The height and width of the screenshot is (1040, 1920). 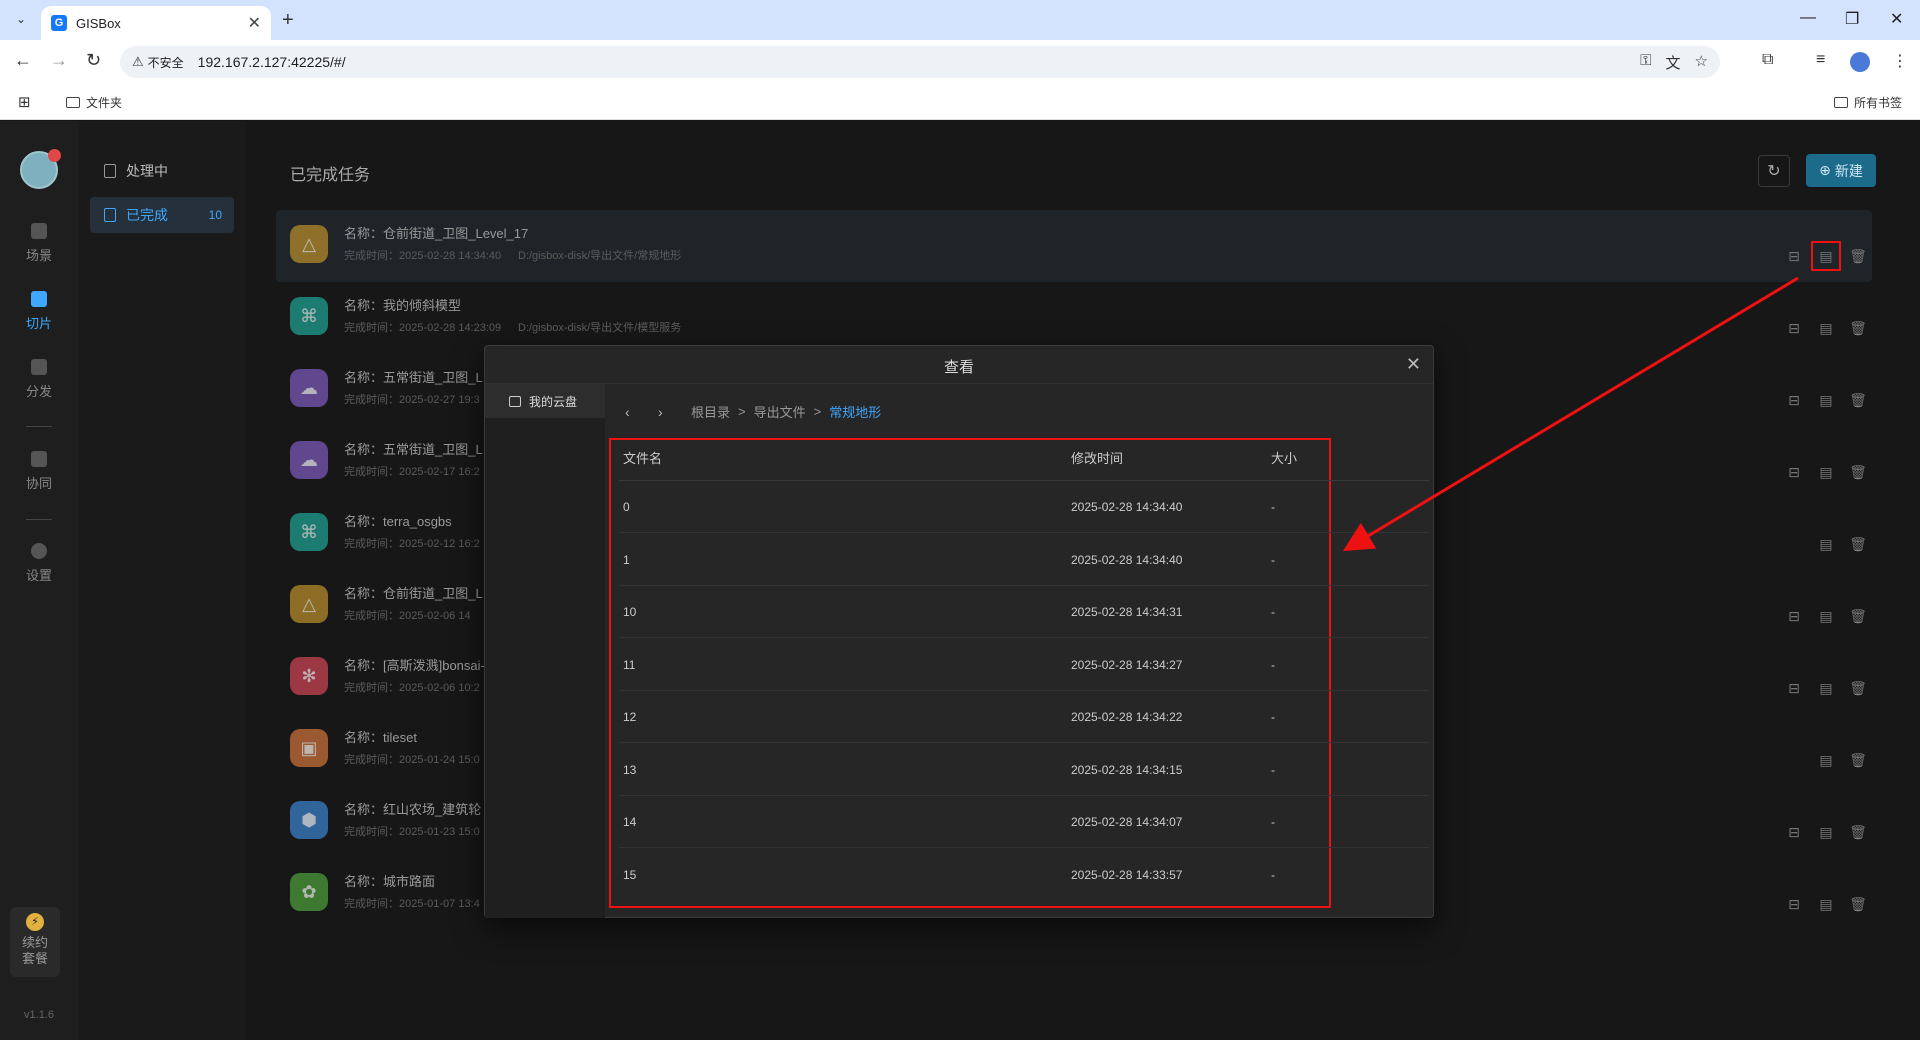 I want to click on dialog-close-icon: ✕, so click(x=1413, y=364).